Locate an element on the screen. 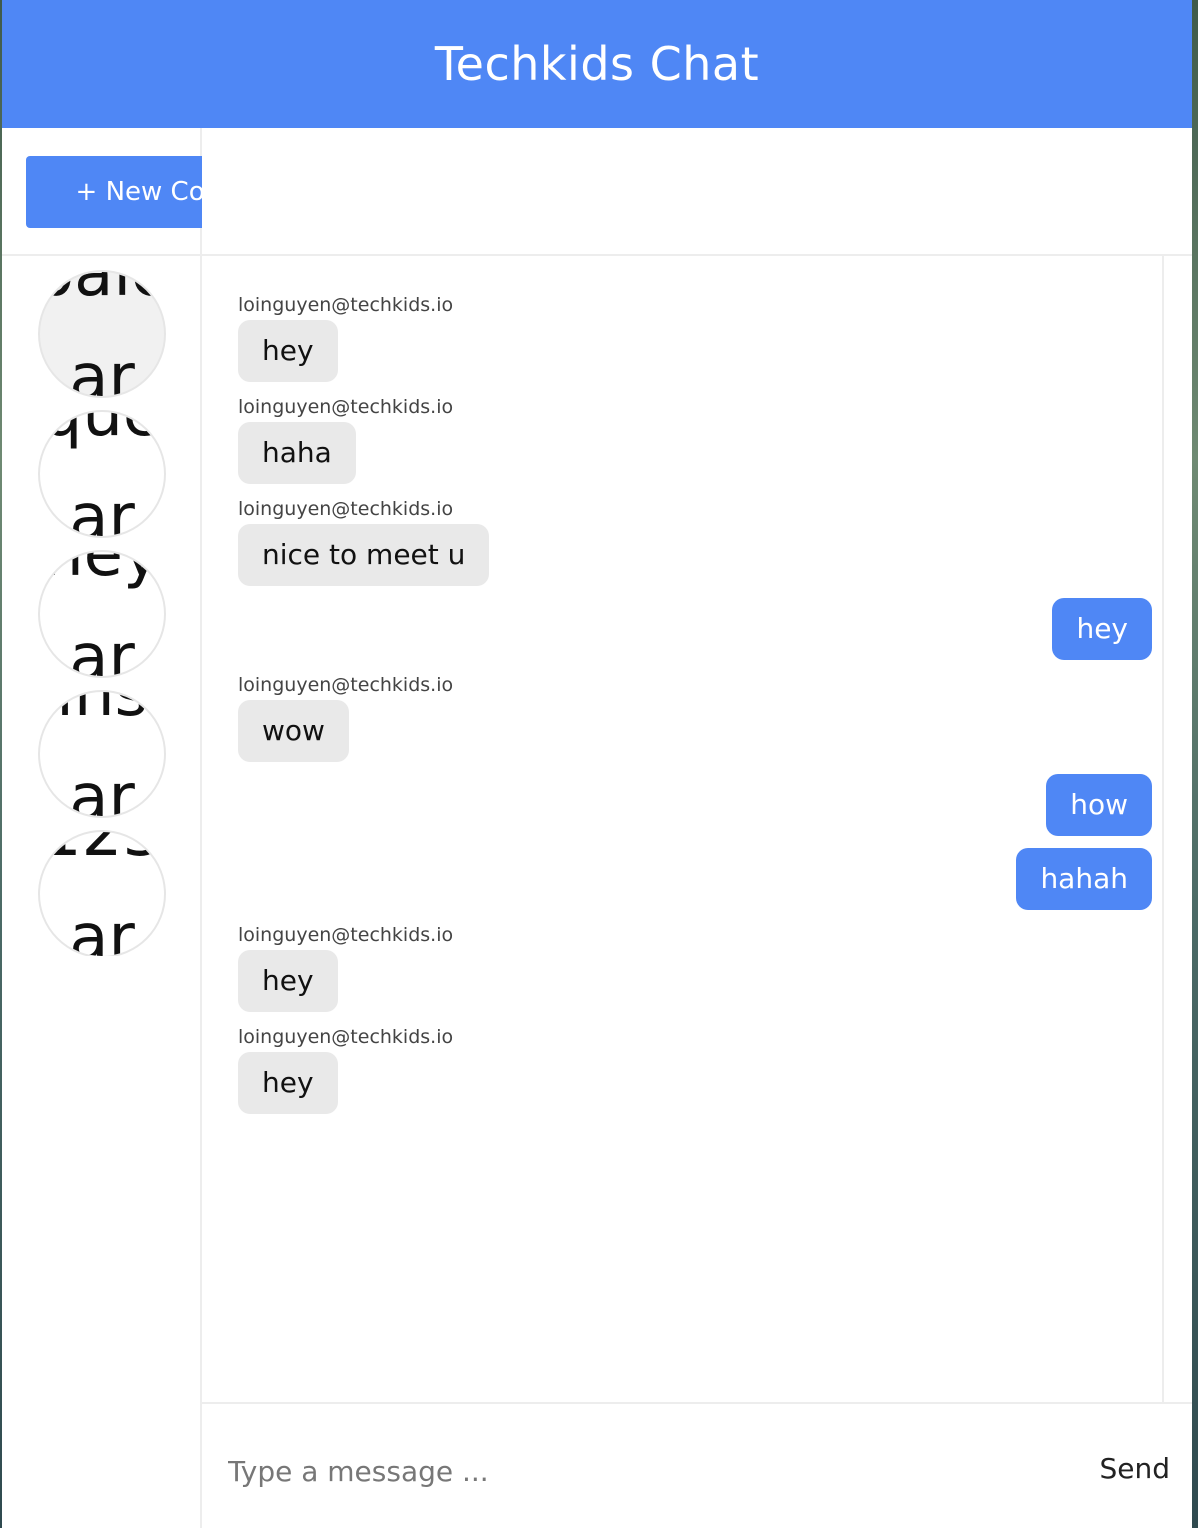  conversation-name: 123 is located at coordinates (102, 850).